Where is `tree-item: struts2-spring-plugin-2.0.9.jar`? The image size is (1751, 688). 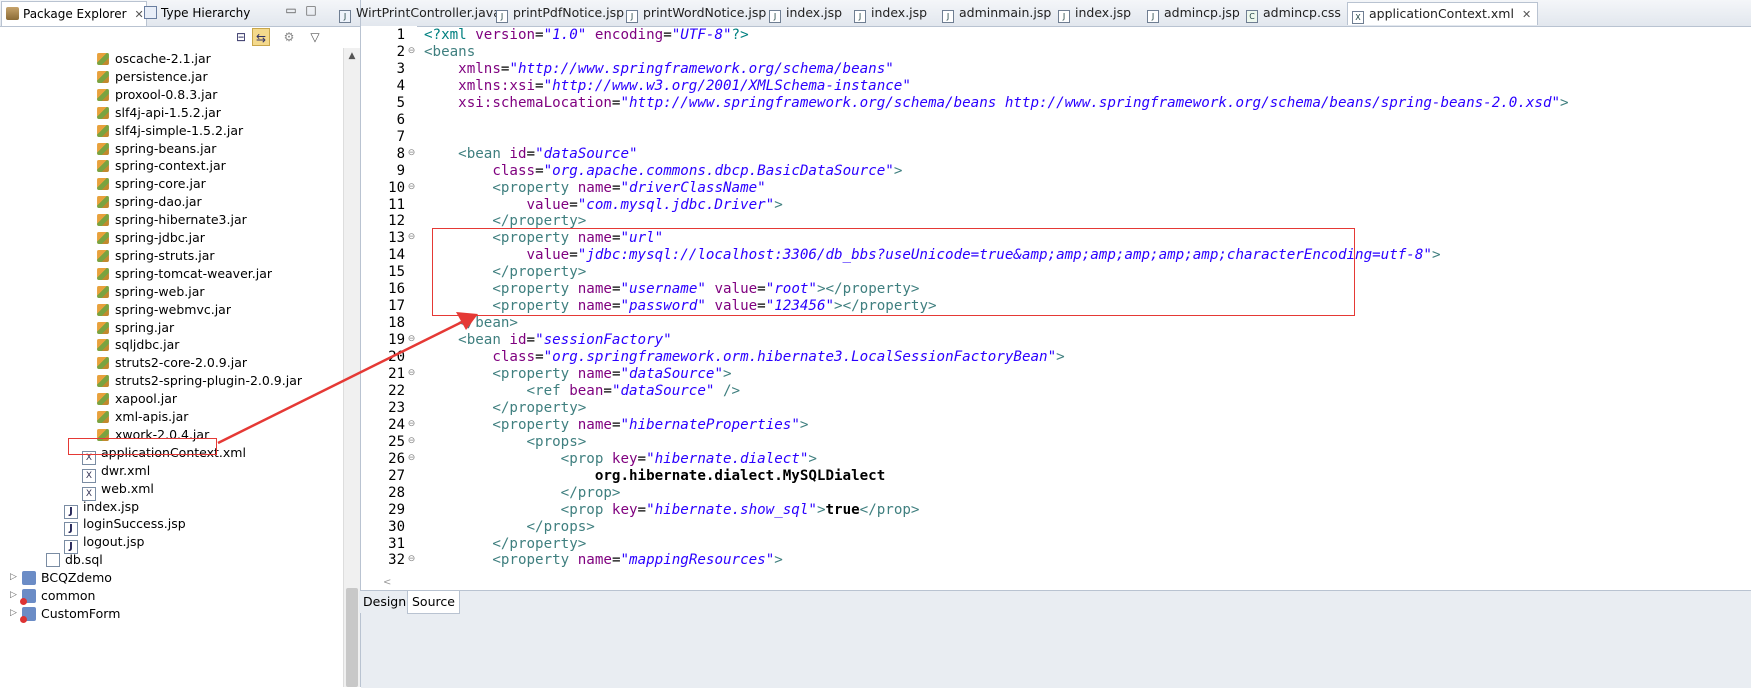
tree-item: struts2-spring-plugin-2.0.9.jar is located at coordinates (199, 380).